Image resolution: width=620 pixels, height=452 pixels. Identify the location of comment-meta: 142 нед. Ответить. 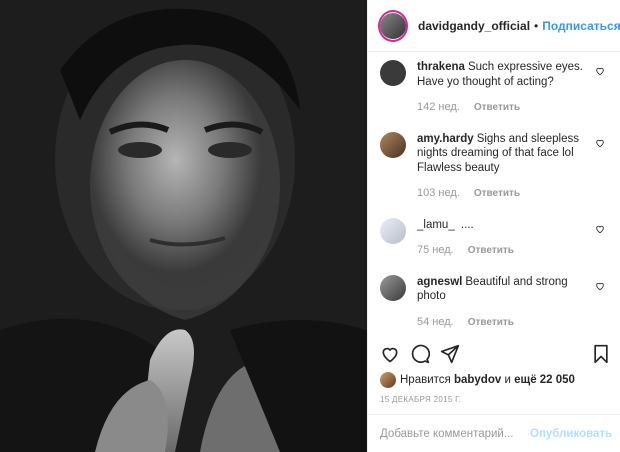
(507, 108).